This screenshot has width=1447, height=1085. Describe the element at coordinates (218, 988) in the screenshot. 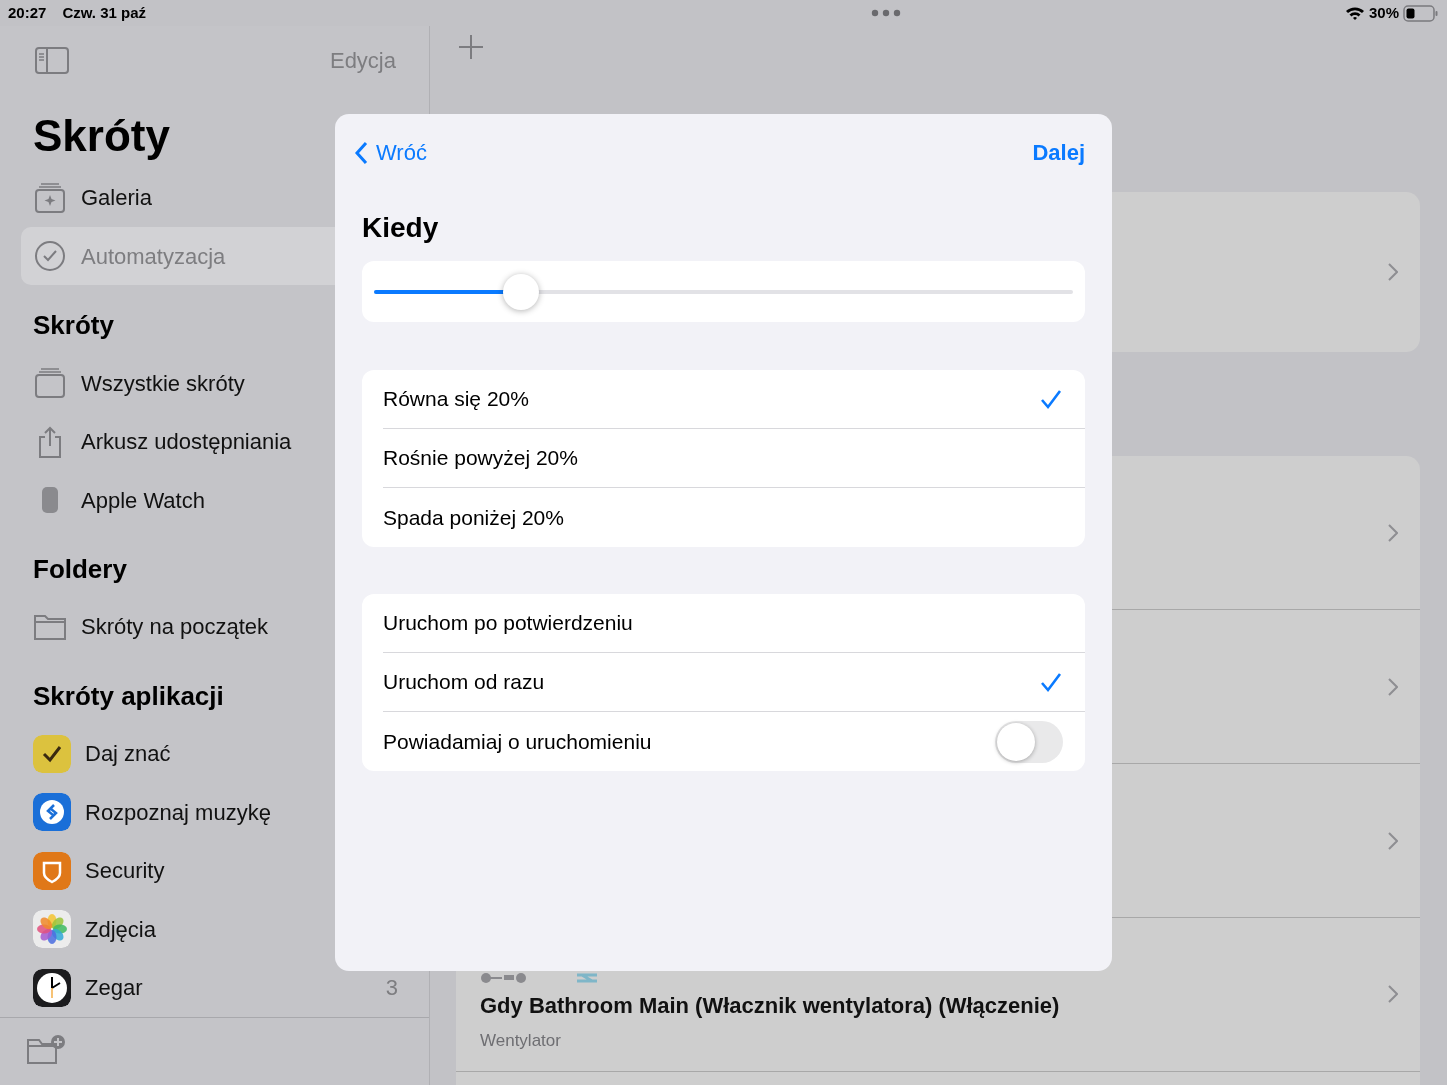

I see `sidebar-item: Zegar 3` at that location.